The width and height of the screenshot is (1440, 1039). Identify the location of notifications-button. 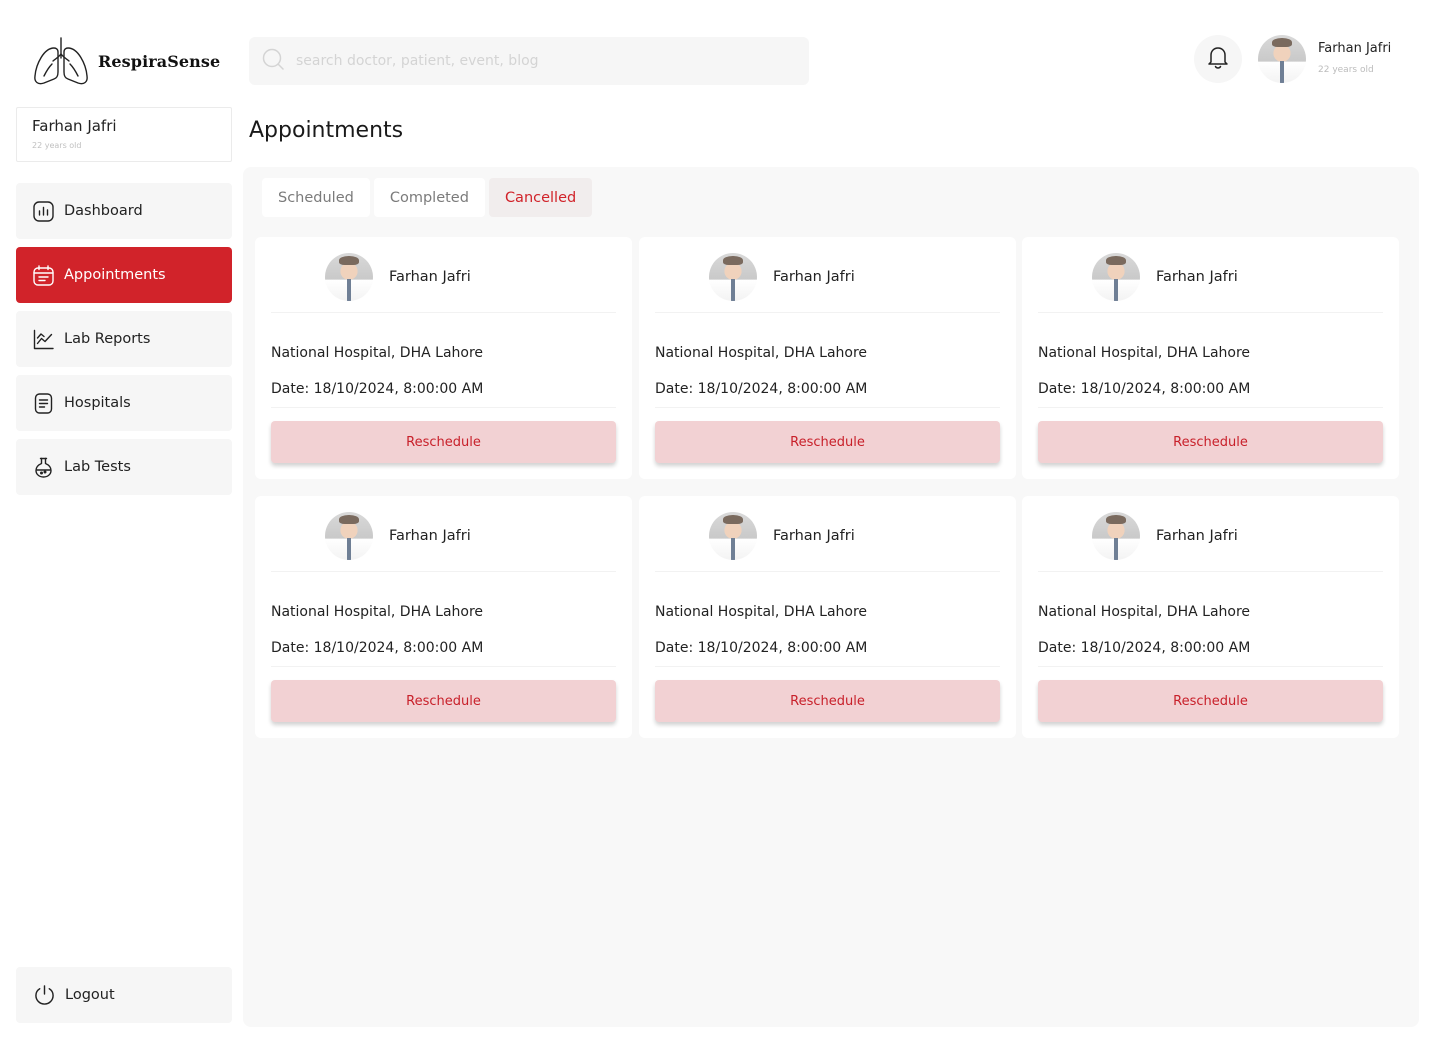
(1218, 59).